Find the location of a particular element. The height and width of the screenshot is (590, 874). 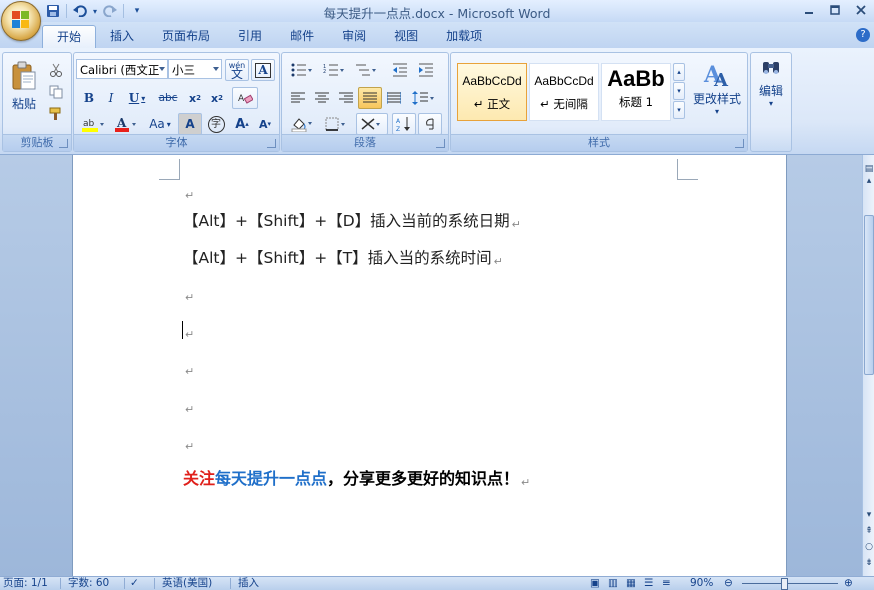

editing-button: 编辑 ▾ is located at coordinates (771, 94).